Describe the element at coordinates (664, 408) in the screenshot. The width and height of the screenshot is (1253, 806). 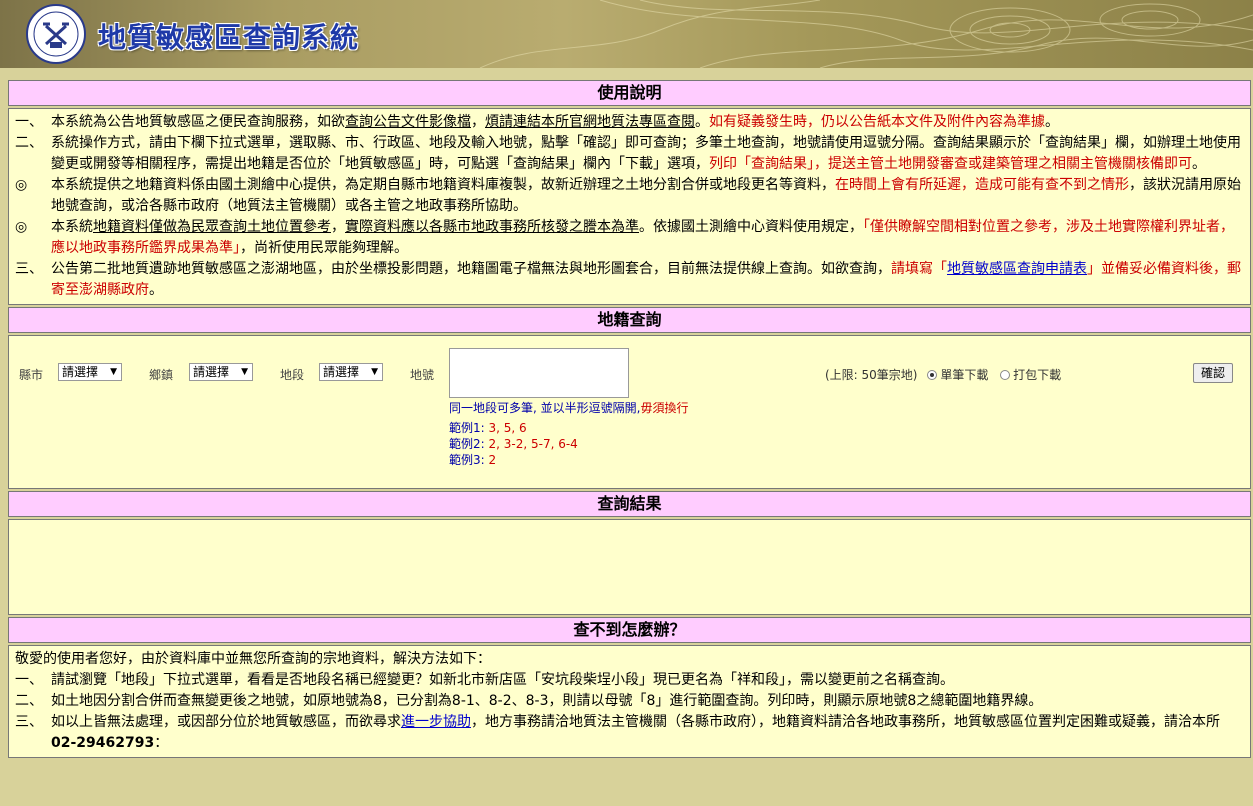
I see `parcel-hint-warning: 毋須換行` at that location.